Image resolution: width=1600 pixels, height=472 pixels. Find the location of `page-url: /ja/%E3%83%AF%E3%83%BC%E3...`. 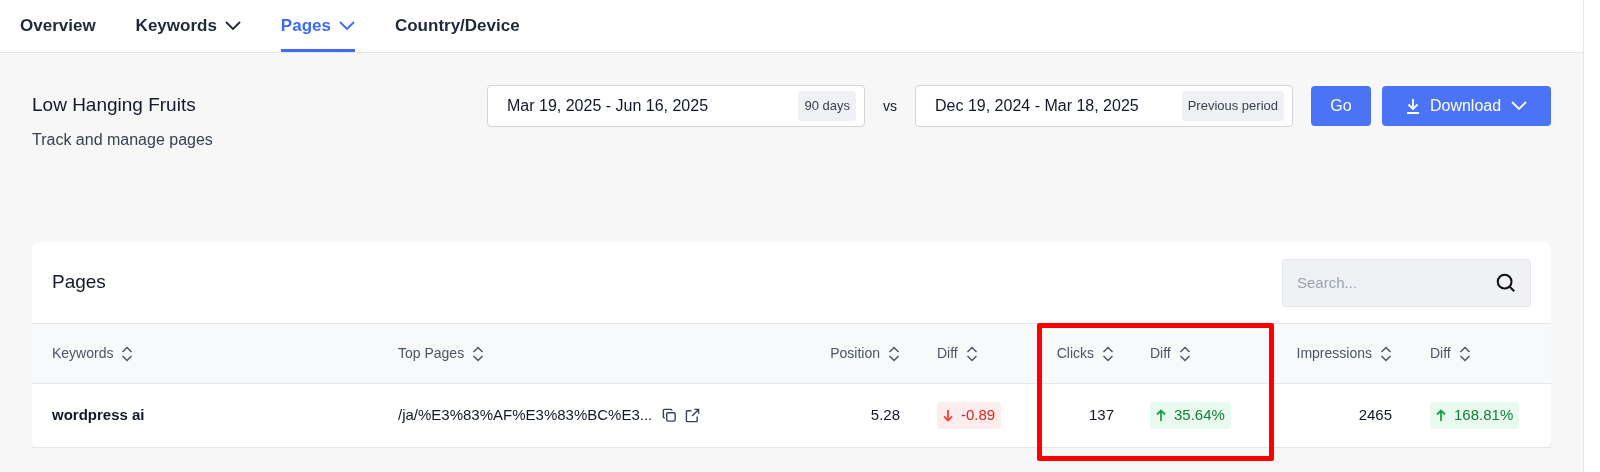

page-url: /ja/%E3%83%AF%E3%83%BC%E3... is located at coordinates (525, 415).